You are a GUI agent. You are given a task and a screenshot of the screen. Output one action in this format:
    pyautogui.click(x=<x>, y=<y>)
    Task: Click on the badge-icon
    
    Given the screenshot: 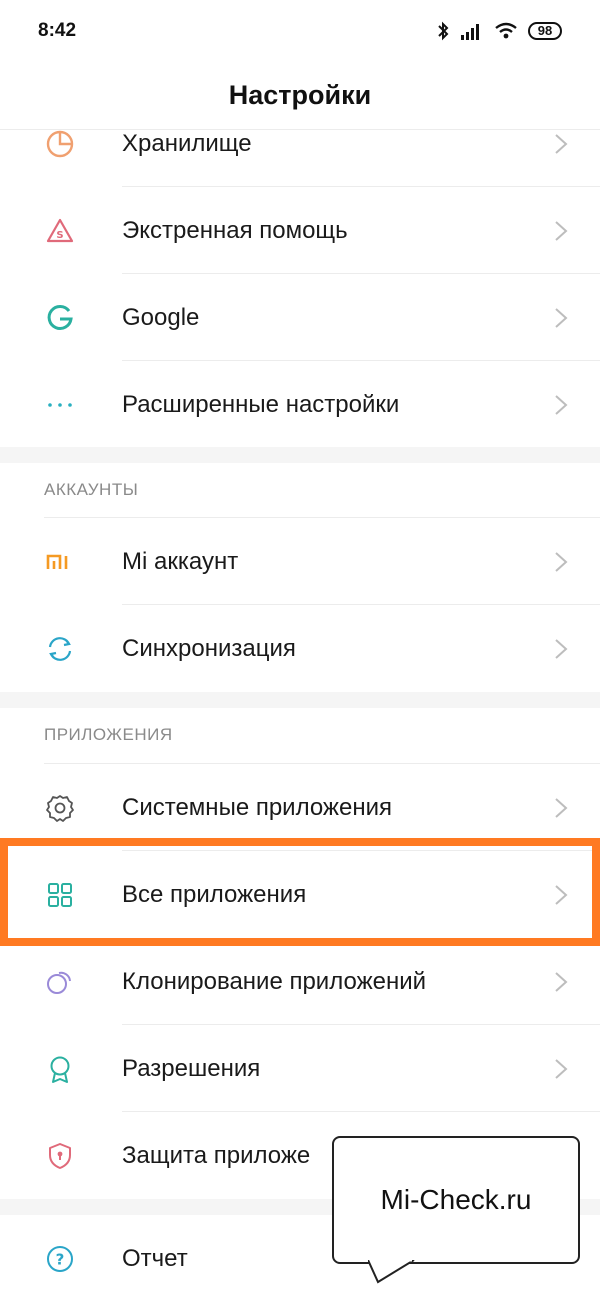 What is the action you would take?
    pyautogui.click(x=60, y=1069)
    